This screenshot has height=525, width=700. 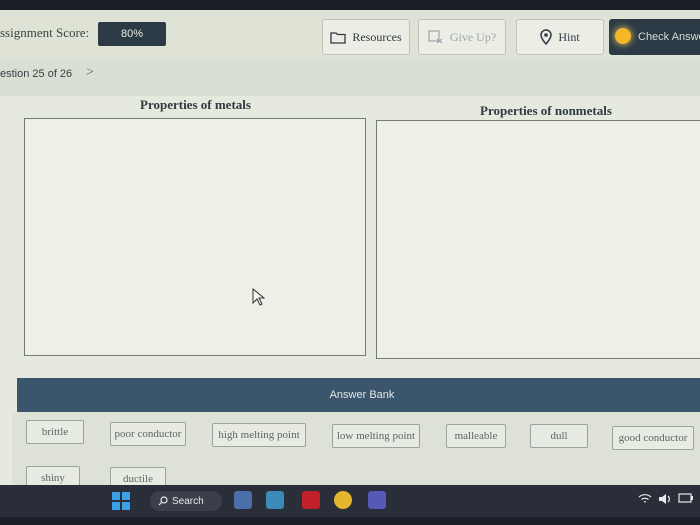 I want to click on glare-spot, so click(x=623, y=36).